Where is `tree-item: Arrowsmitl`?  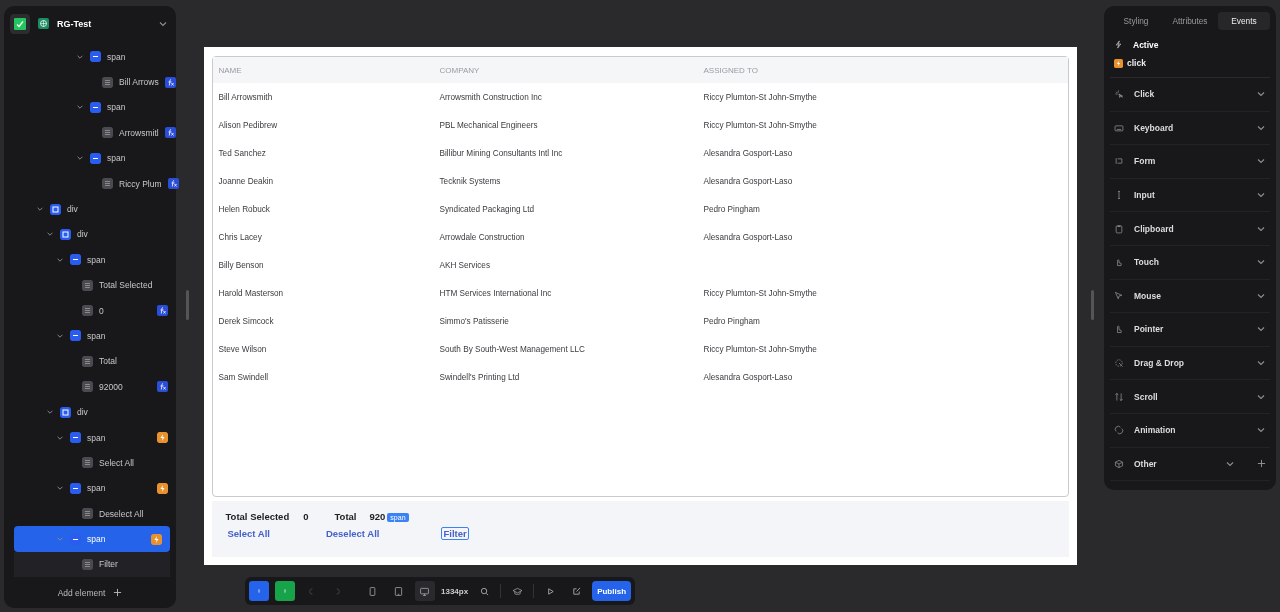 tree-item: Arrowsmitl is located at coordinates (90, 133).